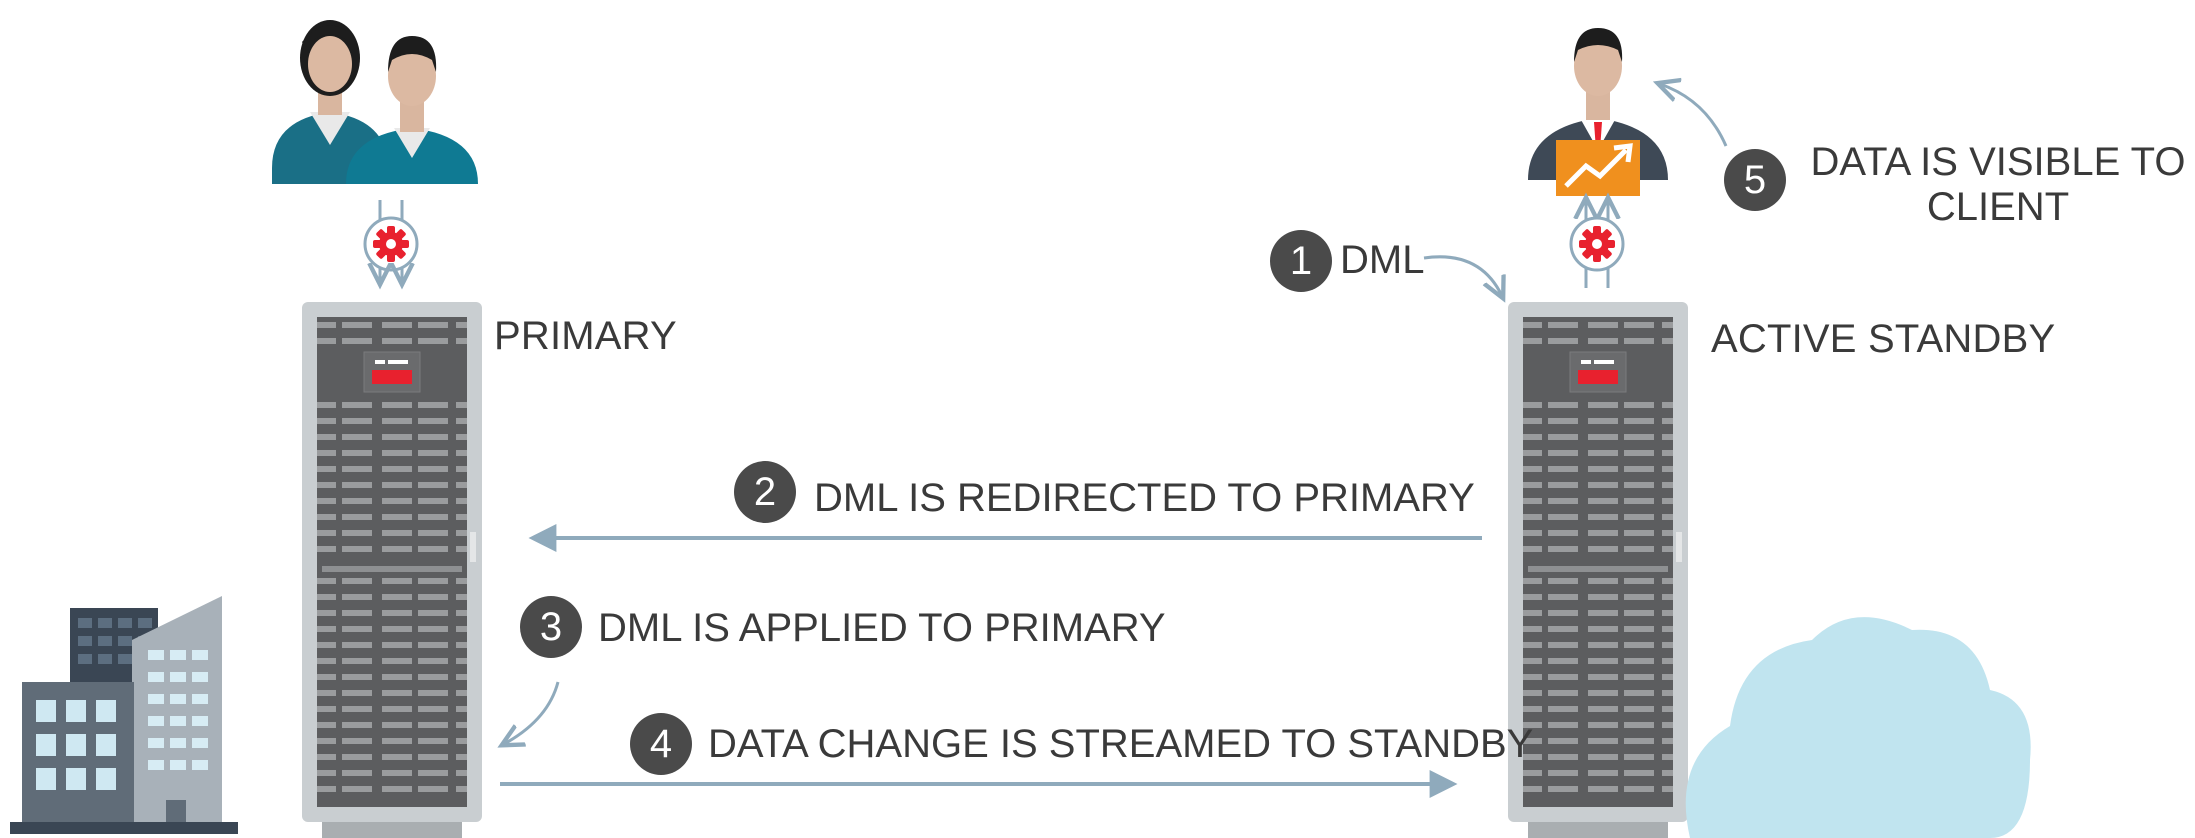 This screenshot has width=2195, height=838. Describe the element at coordinates (585, 336) in the screenshot. I see `primary-label: PRIMARY` at that location.